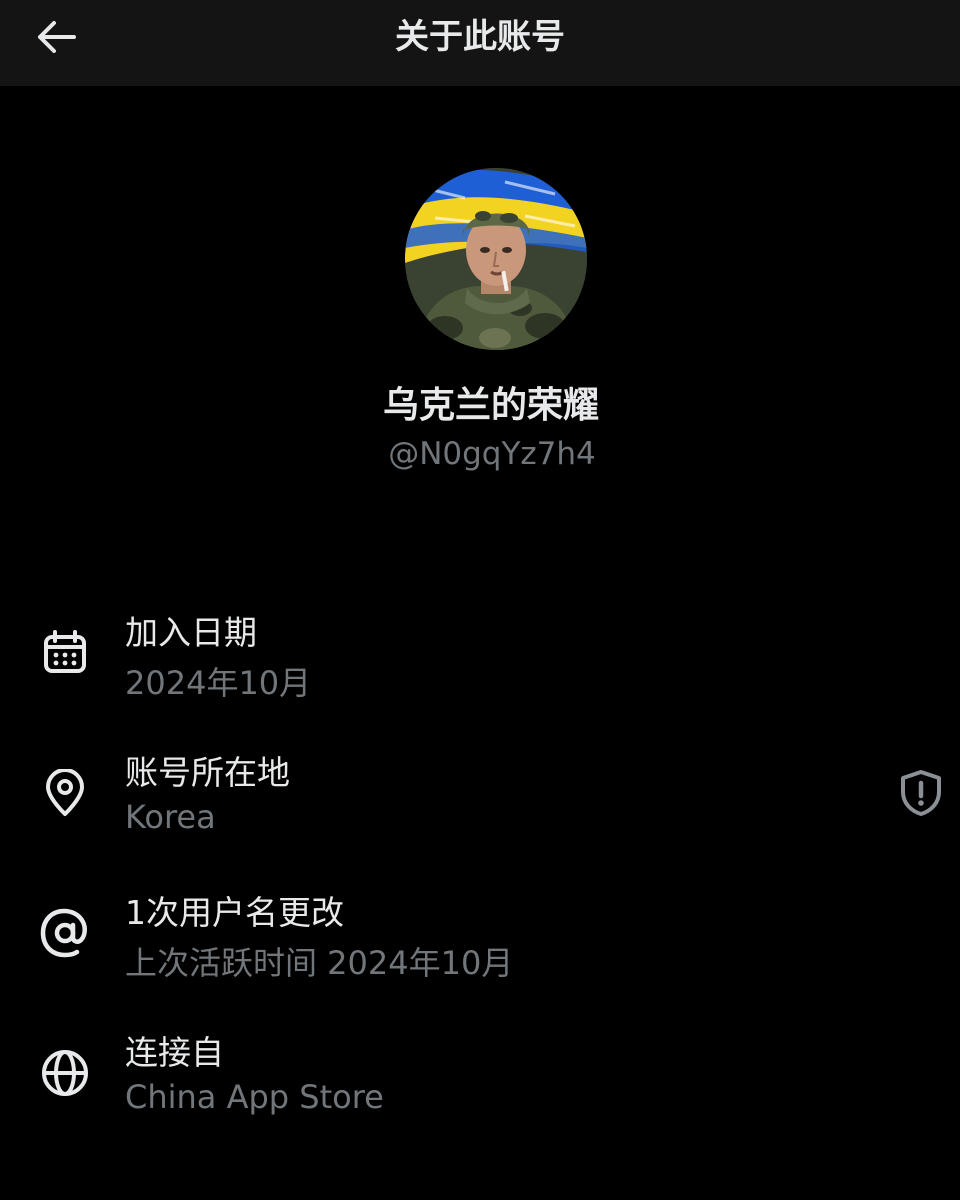 This screenshot has height=1200, width=960. I want to click on detail-row-username-changes: 1次用户名更改 上次活跃时间 2024年10月, so click(480, 937).